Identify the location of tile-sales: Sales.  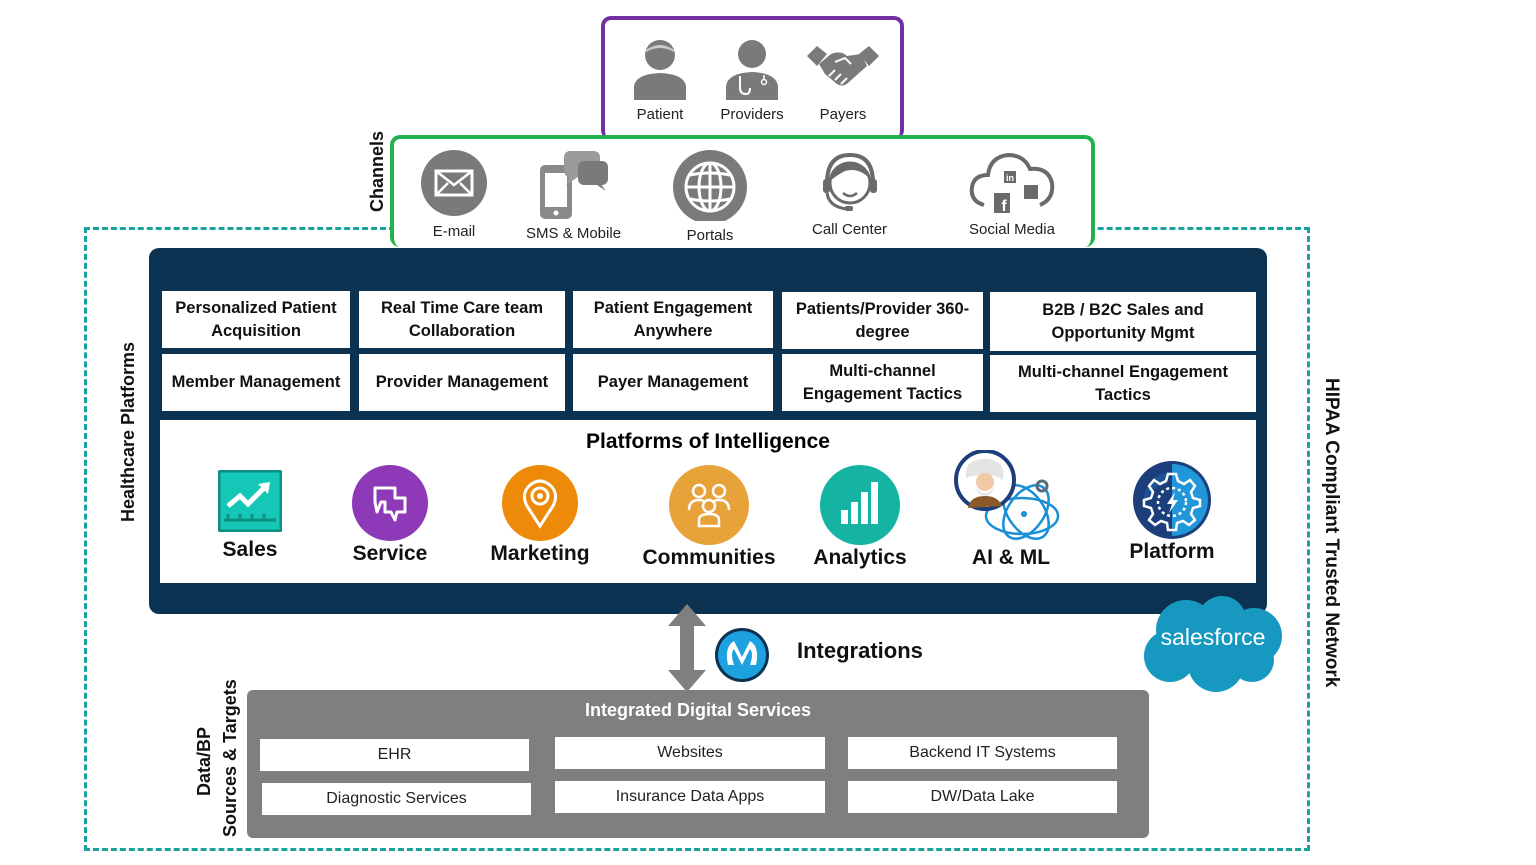
(250, 516).